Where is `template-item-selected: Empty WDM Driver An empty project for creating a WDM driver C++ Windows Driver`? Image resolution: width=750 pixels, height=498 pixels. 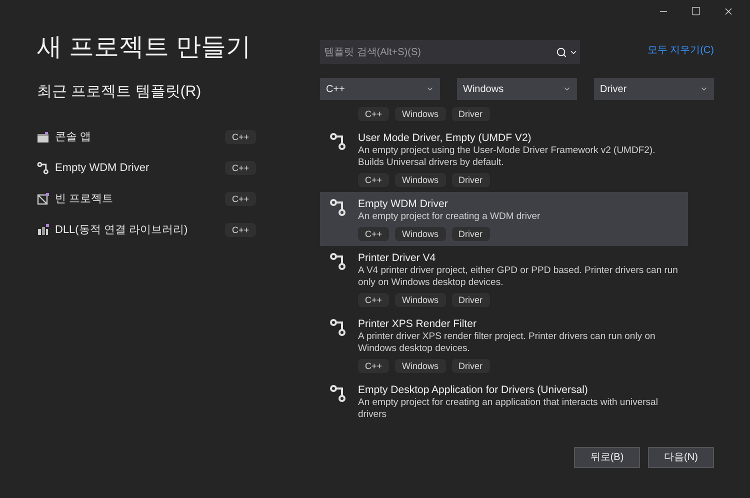 template-item-selected: Empty WDM Driver An empty project for creating a WDM driver C++ Windows Driver is located at coordinates (504, 219).